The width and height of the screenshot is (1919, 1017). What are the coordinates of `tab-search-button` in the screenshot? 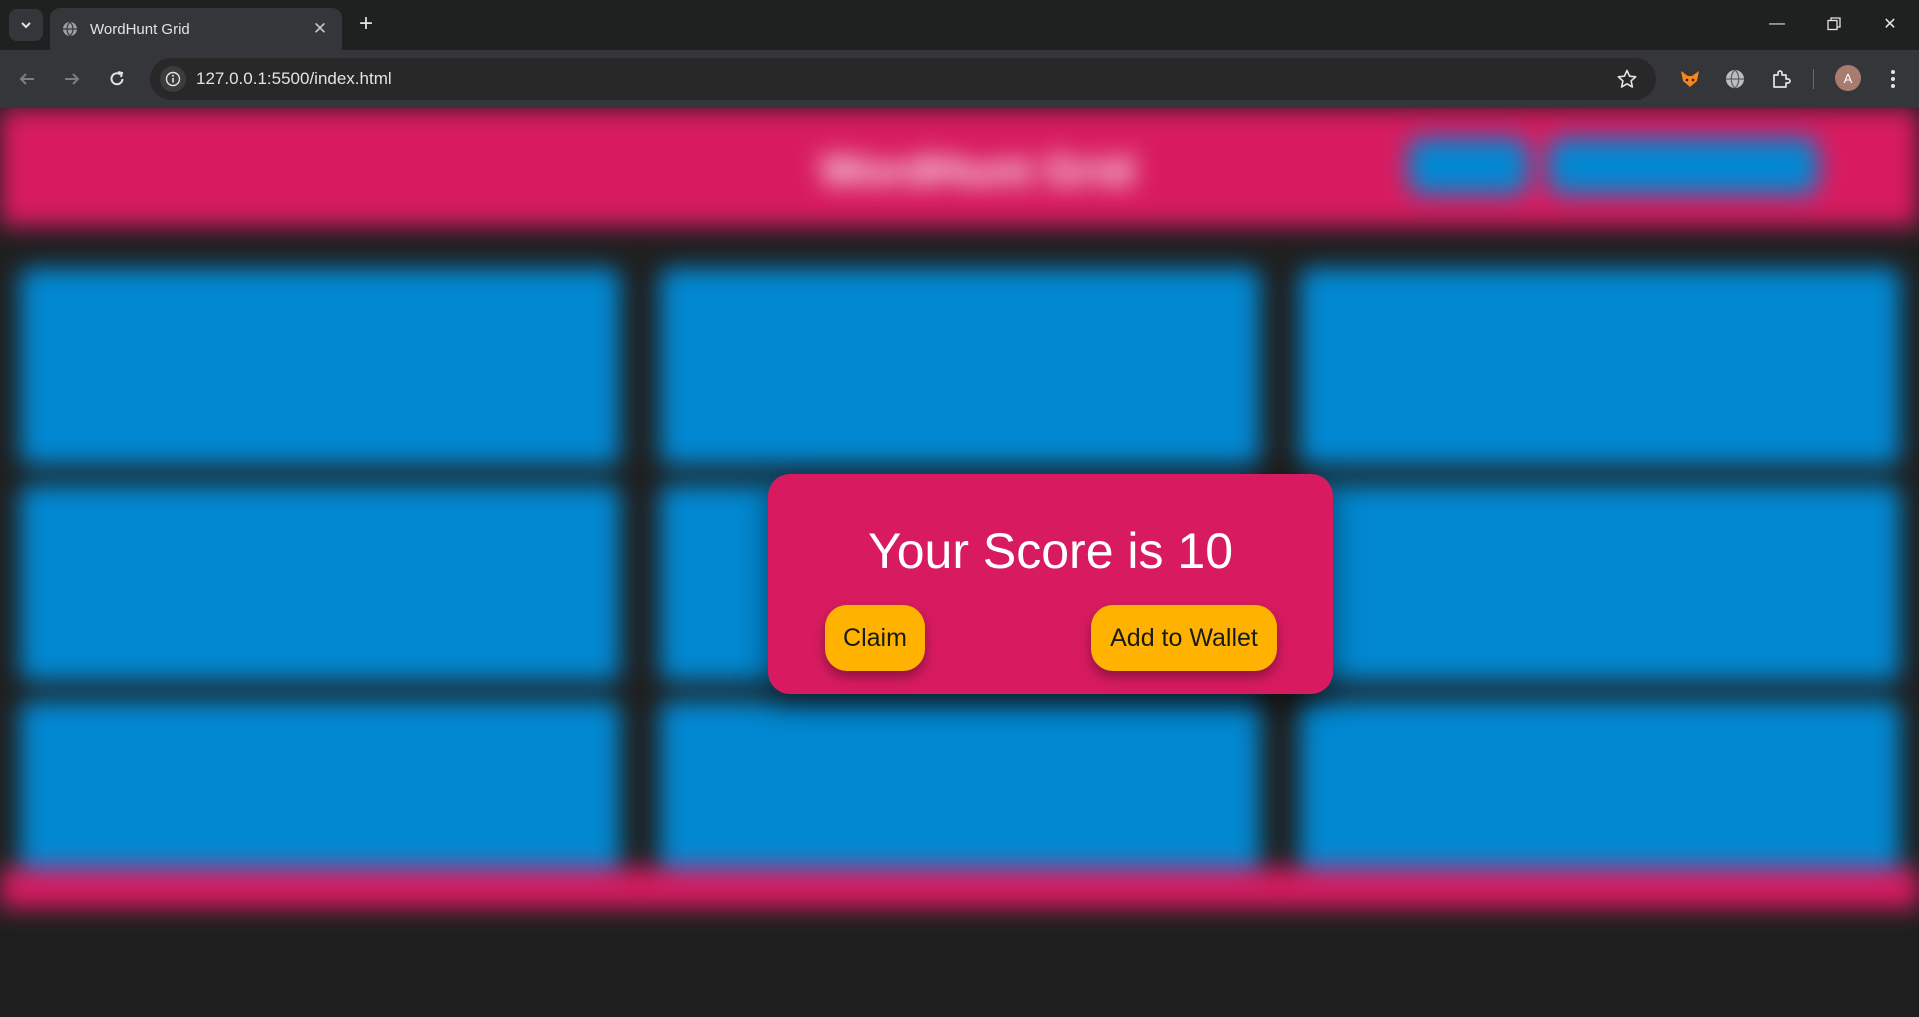 It's located at (26, 25).